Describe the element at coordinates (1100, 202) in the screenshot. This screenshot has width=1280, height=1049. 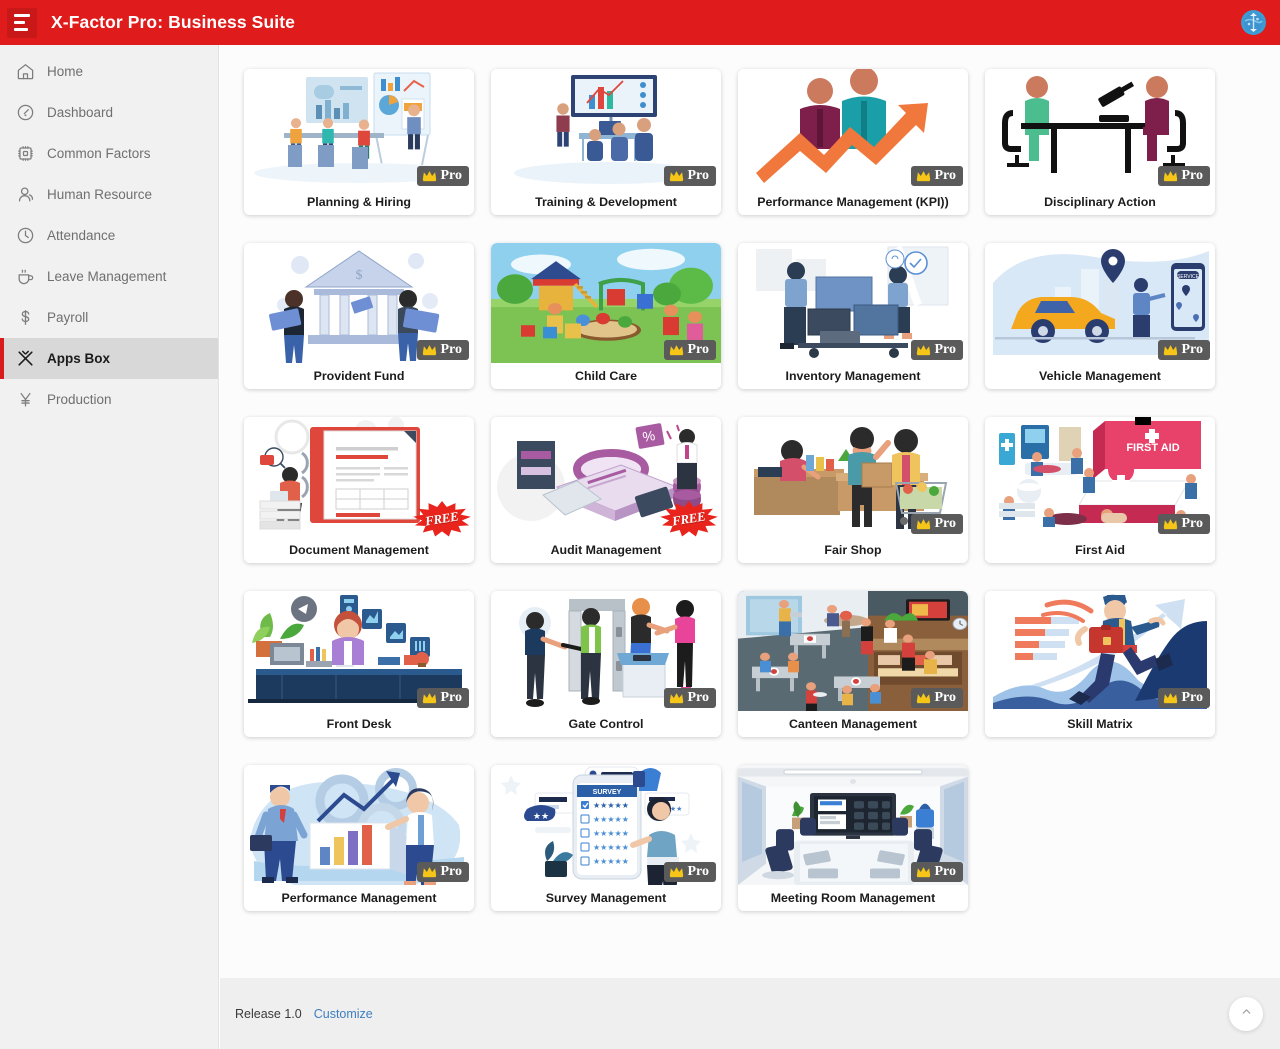
I see `app-card-label: Disciplinary Action` at that location.